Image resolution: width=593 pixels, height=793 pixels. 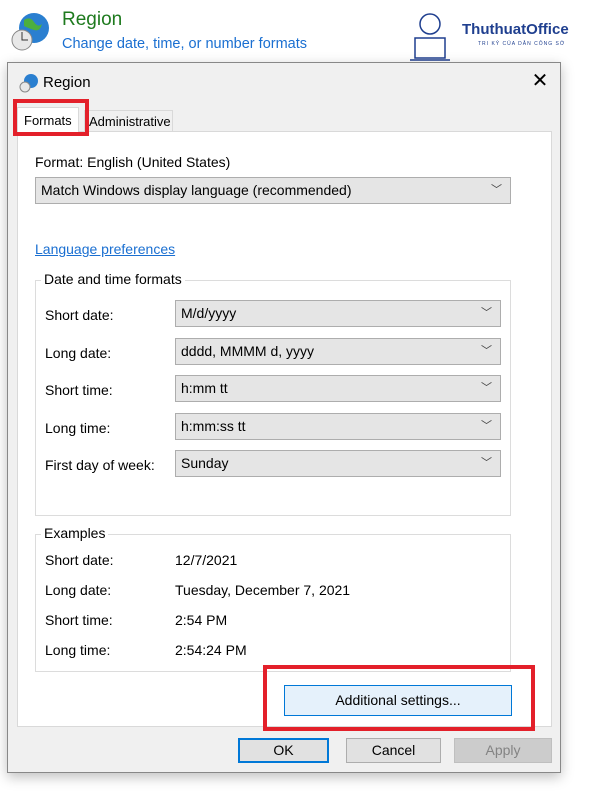 What do you see at coordinates (67, 82) in the screenshot?
I see `dialog-title: Region` at bounding box center [67, 82].